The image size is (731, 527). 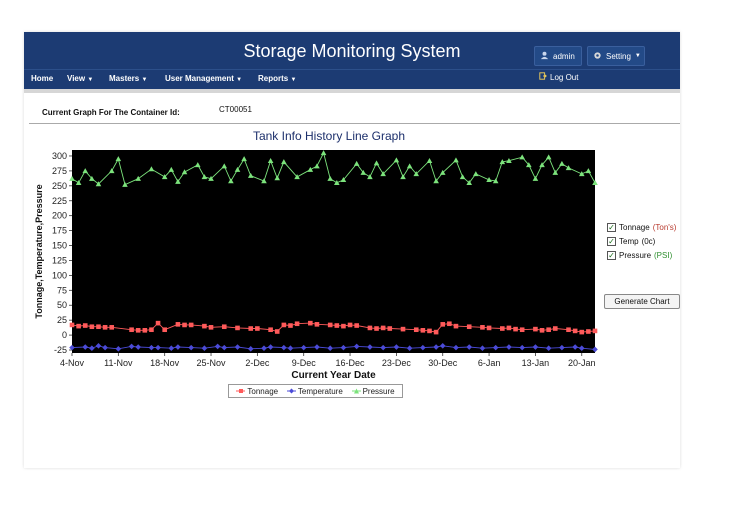 I want to click on divider, so click(x=354, y=123).